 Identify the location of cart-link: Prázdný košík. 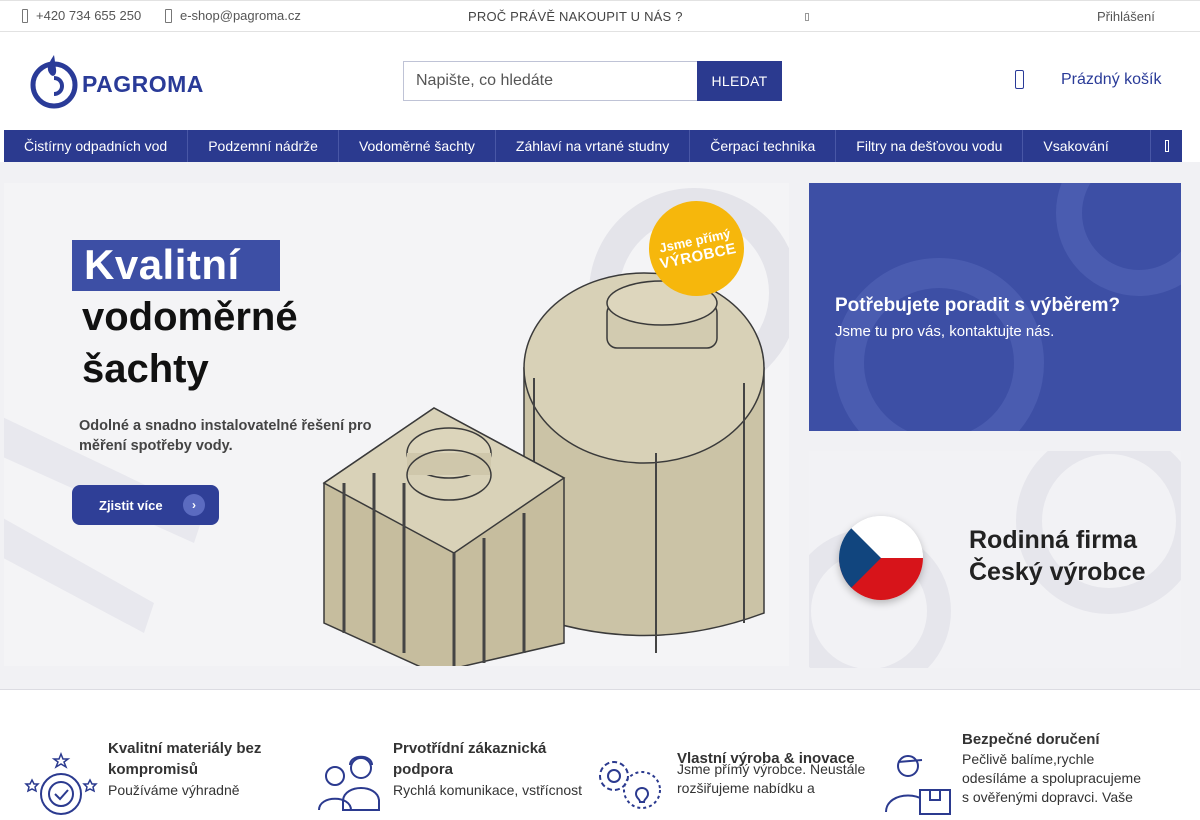
(1088, 79).